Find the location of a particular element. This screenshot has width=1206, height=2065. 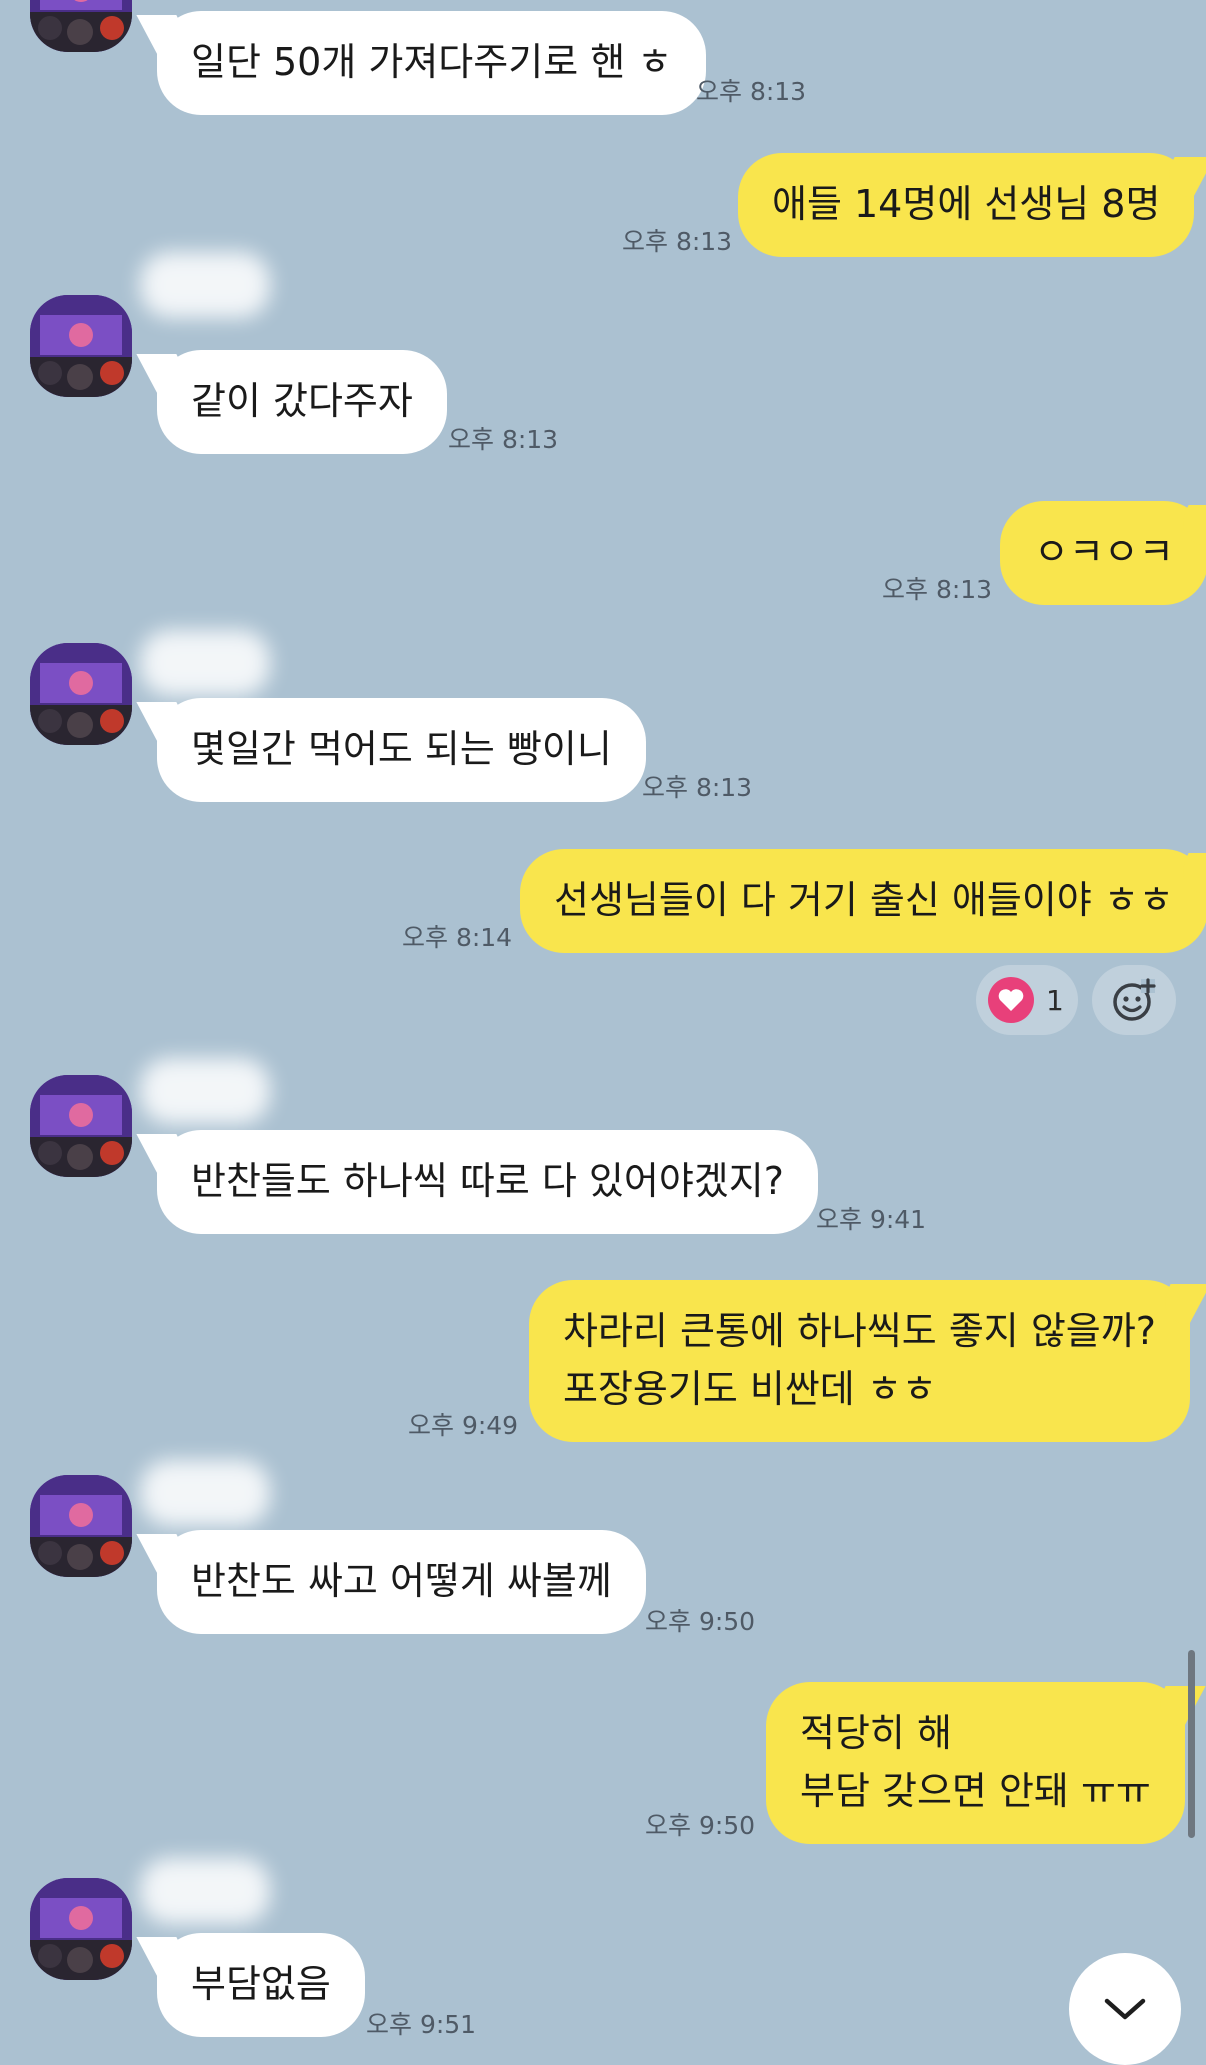

message-bubble: 적당히 해 부담 갖으면 안돼 ㅠㅠ is located at coordinates (975, 1763).